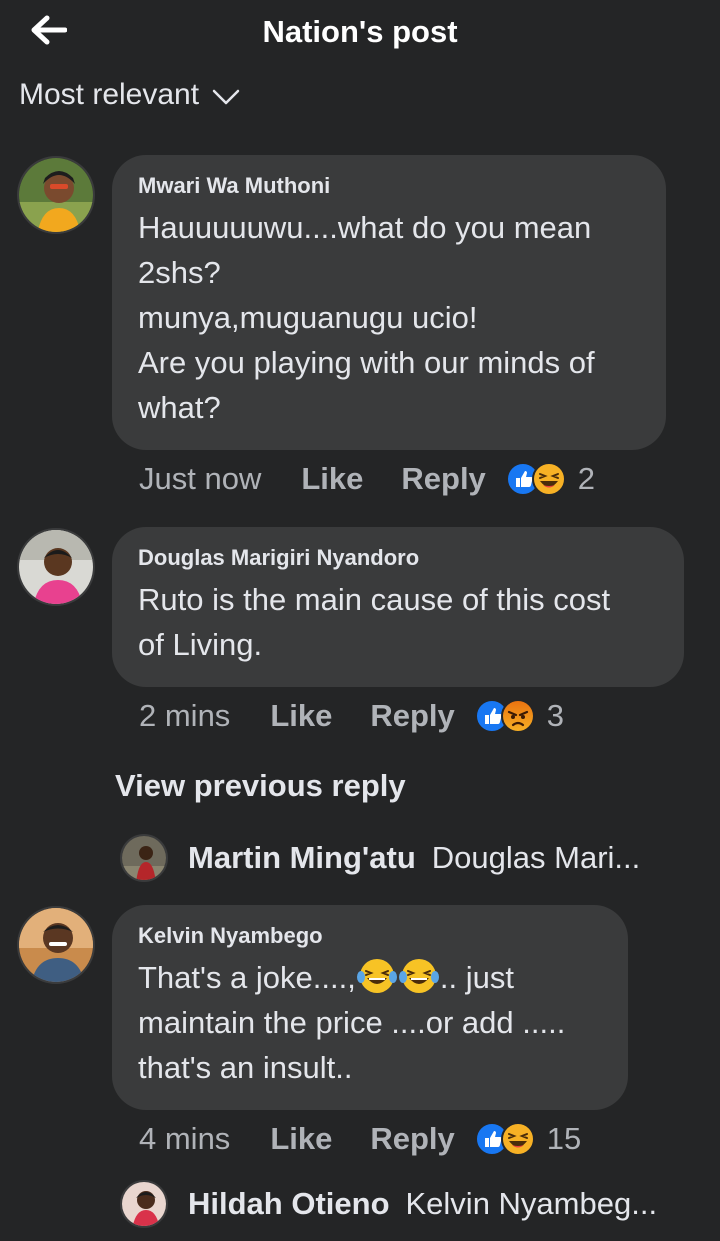 The height and width of the screenshot is (1241, 720). I want to click on reply-author: Martin Ming'atu, so click(302, 858).